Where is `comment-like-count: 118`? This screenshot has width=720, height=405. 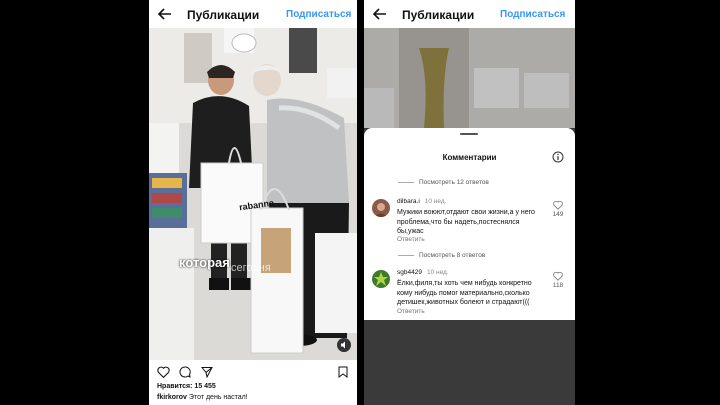 comment-like-count: 118 is located at coordinates (558, 285).